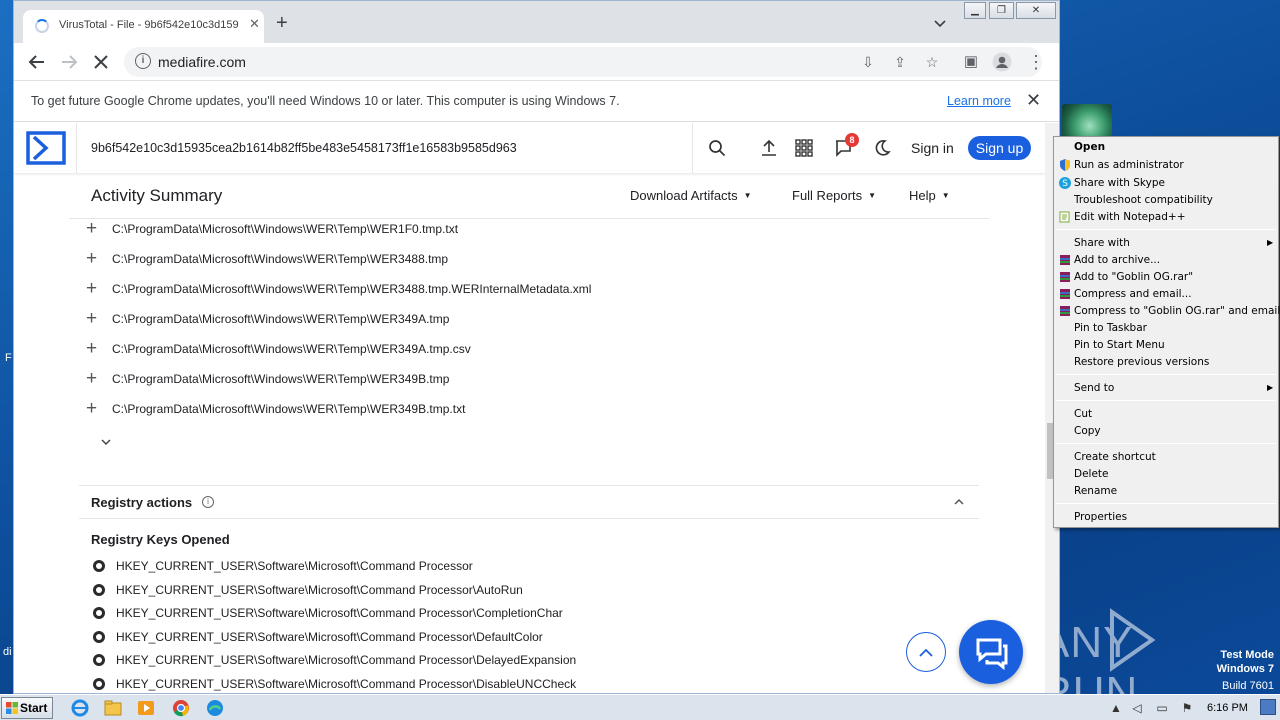 This screenshot has height=720, width=1280. I want to click on stop-loading-icon, so click(101, 62).